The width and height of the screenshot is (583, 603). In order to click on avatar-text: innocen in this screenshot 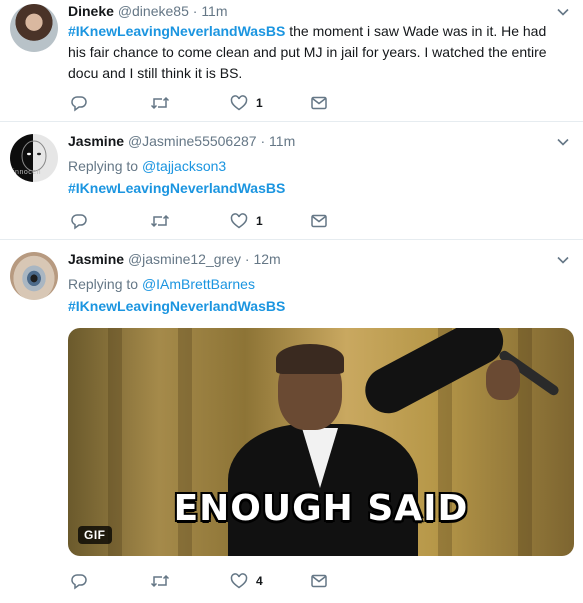, I will do `click(27, 172)`.